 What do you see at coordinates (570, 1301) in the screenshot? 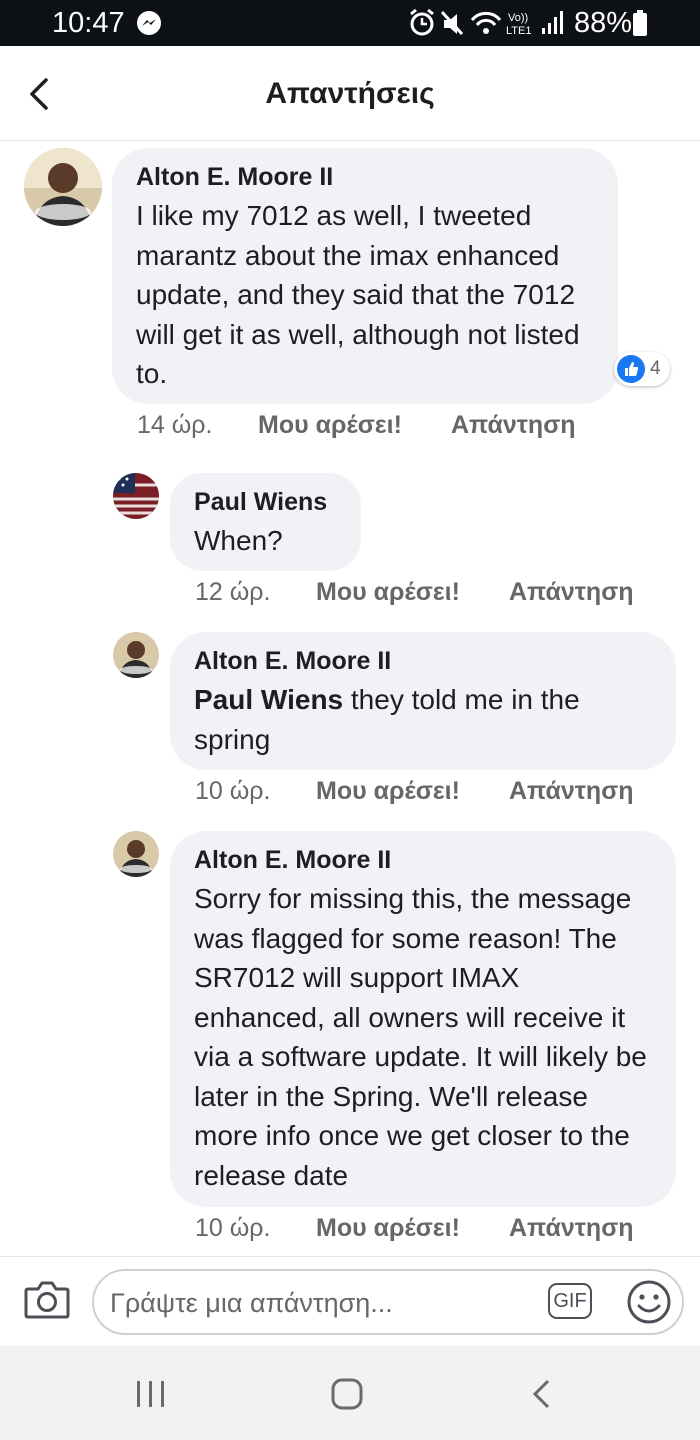
I see `gif-button: GIF` at bounding box center [570, 1301].